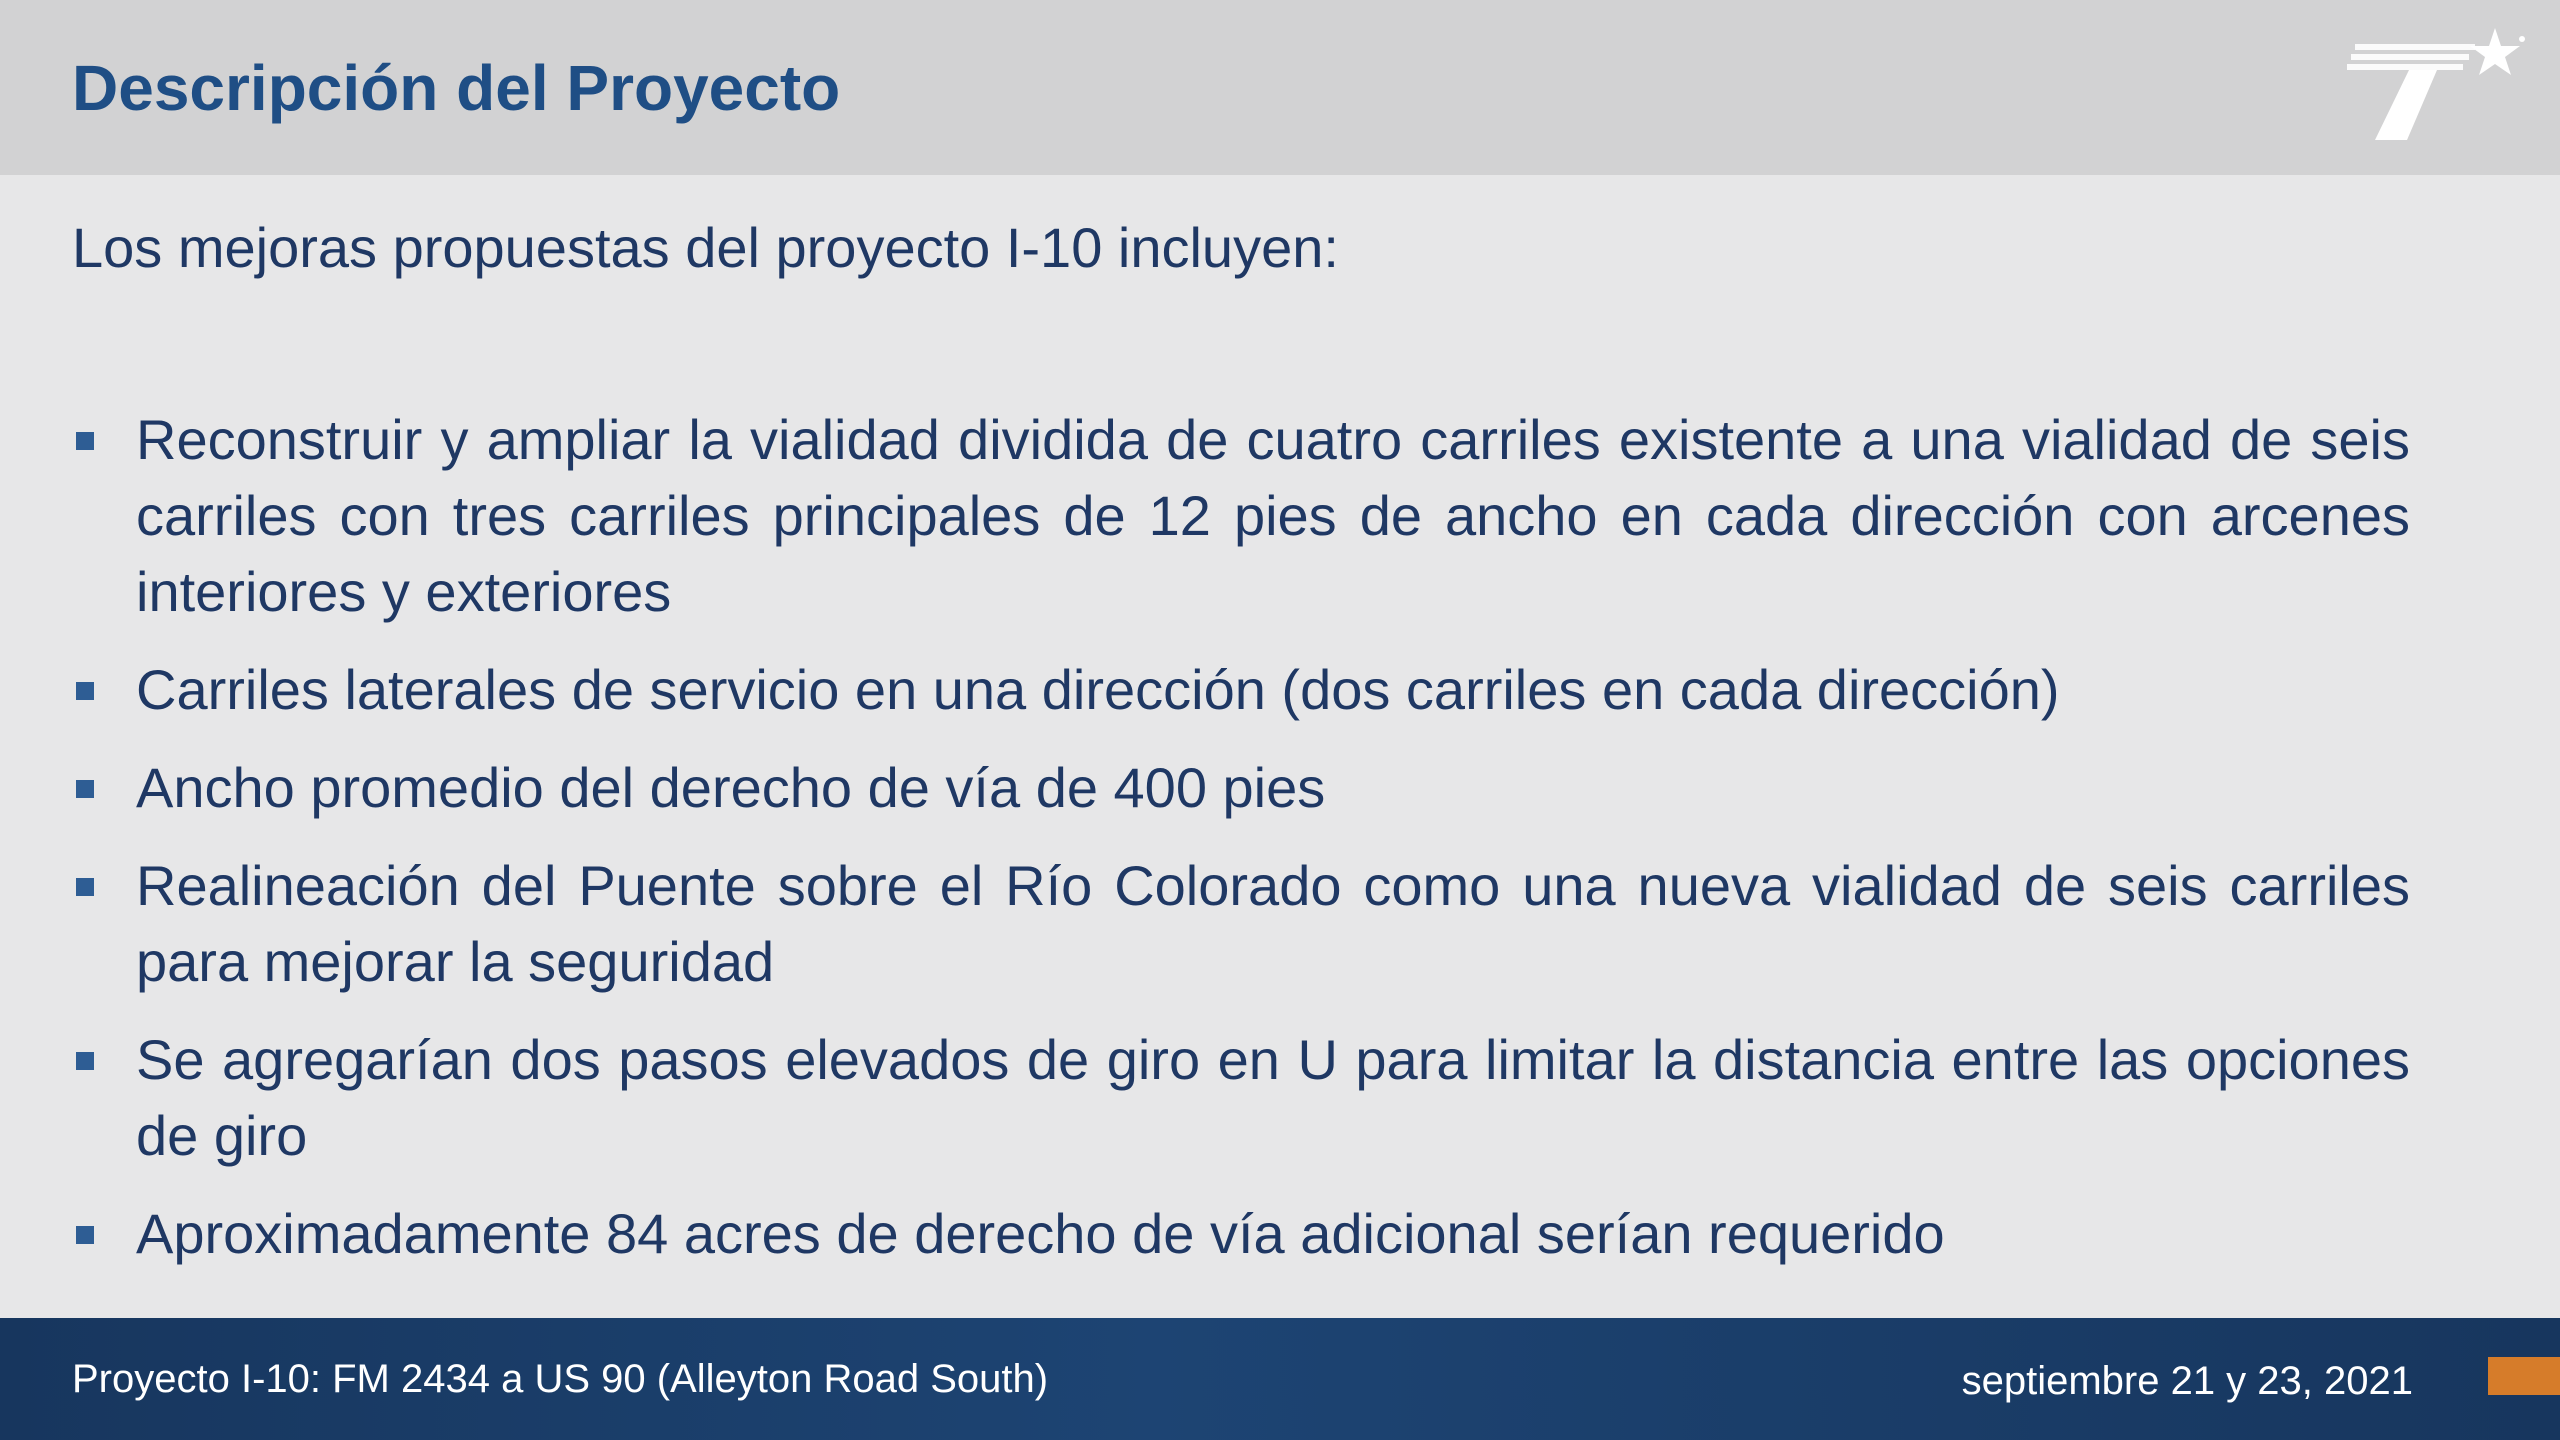 The width and height of the screenshot is (2560, 1440). What do you see at coordinates (2187, 1381) in the screenshot?
I see `footer-date: septiembre 21 y 23, 2021` at bounding box center [2187, 1381].